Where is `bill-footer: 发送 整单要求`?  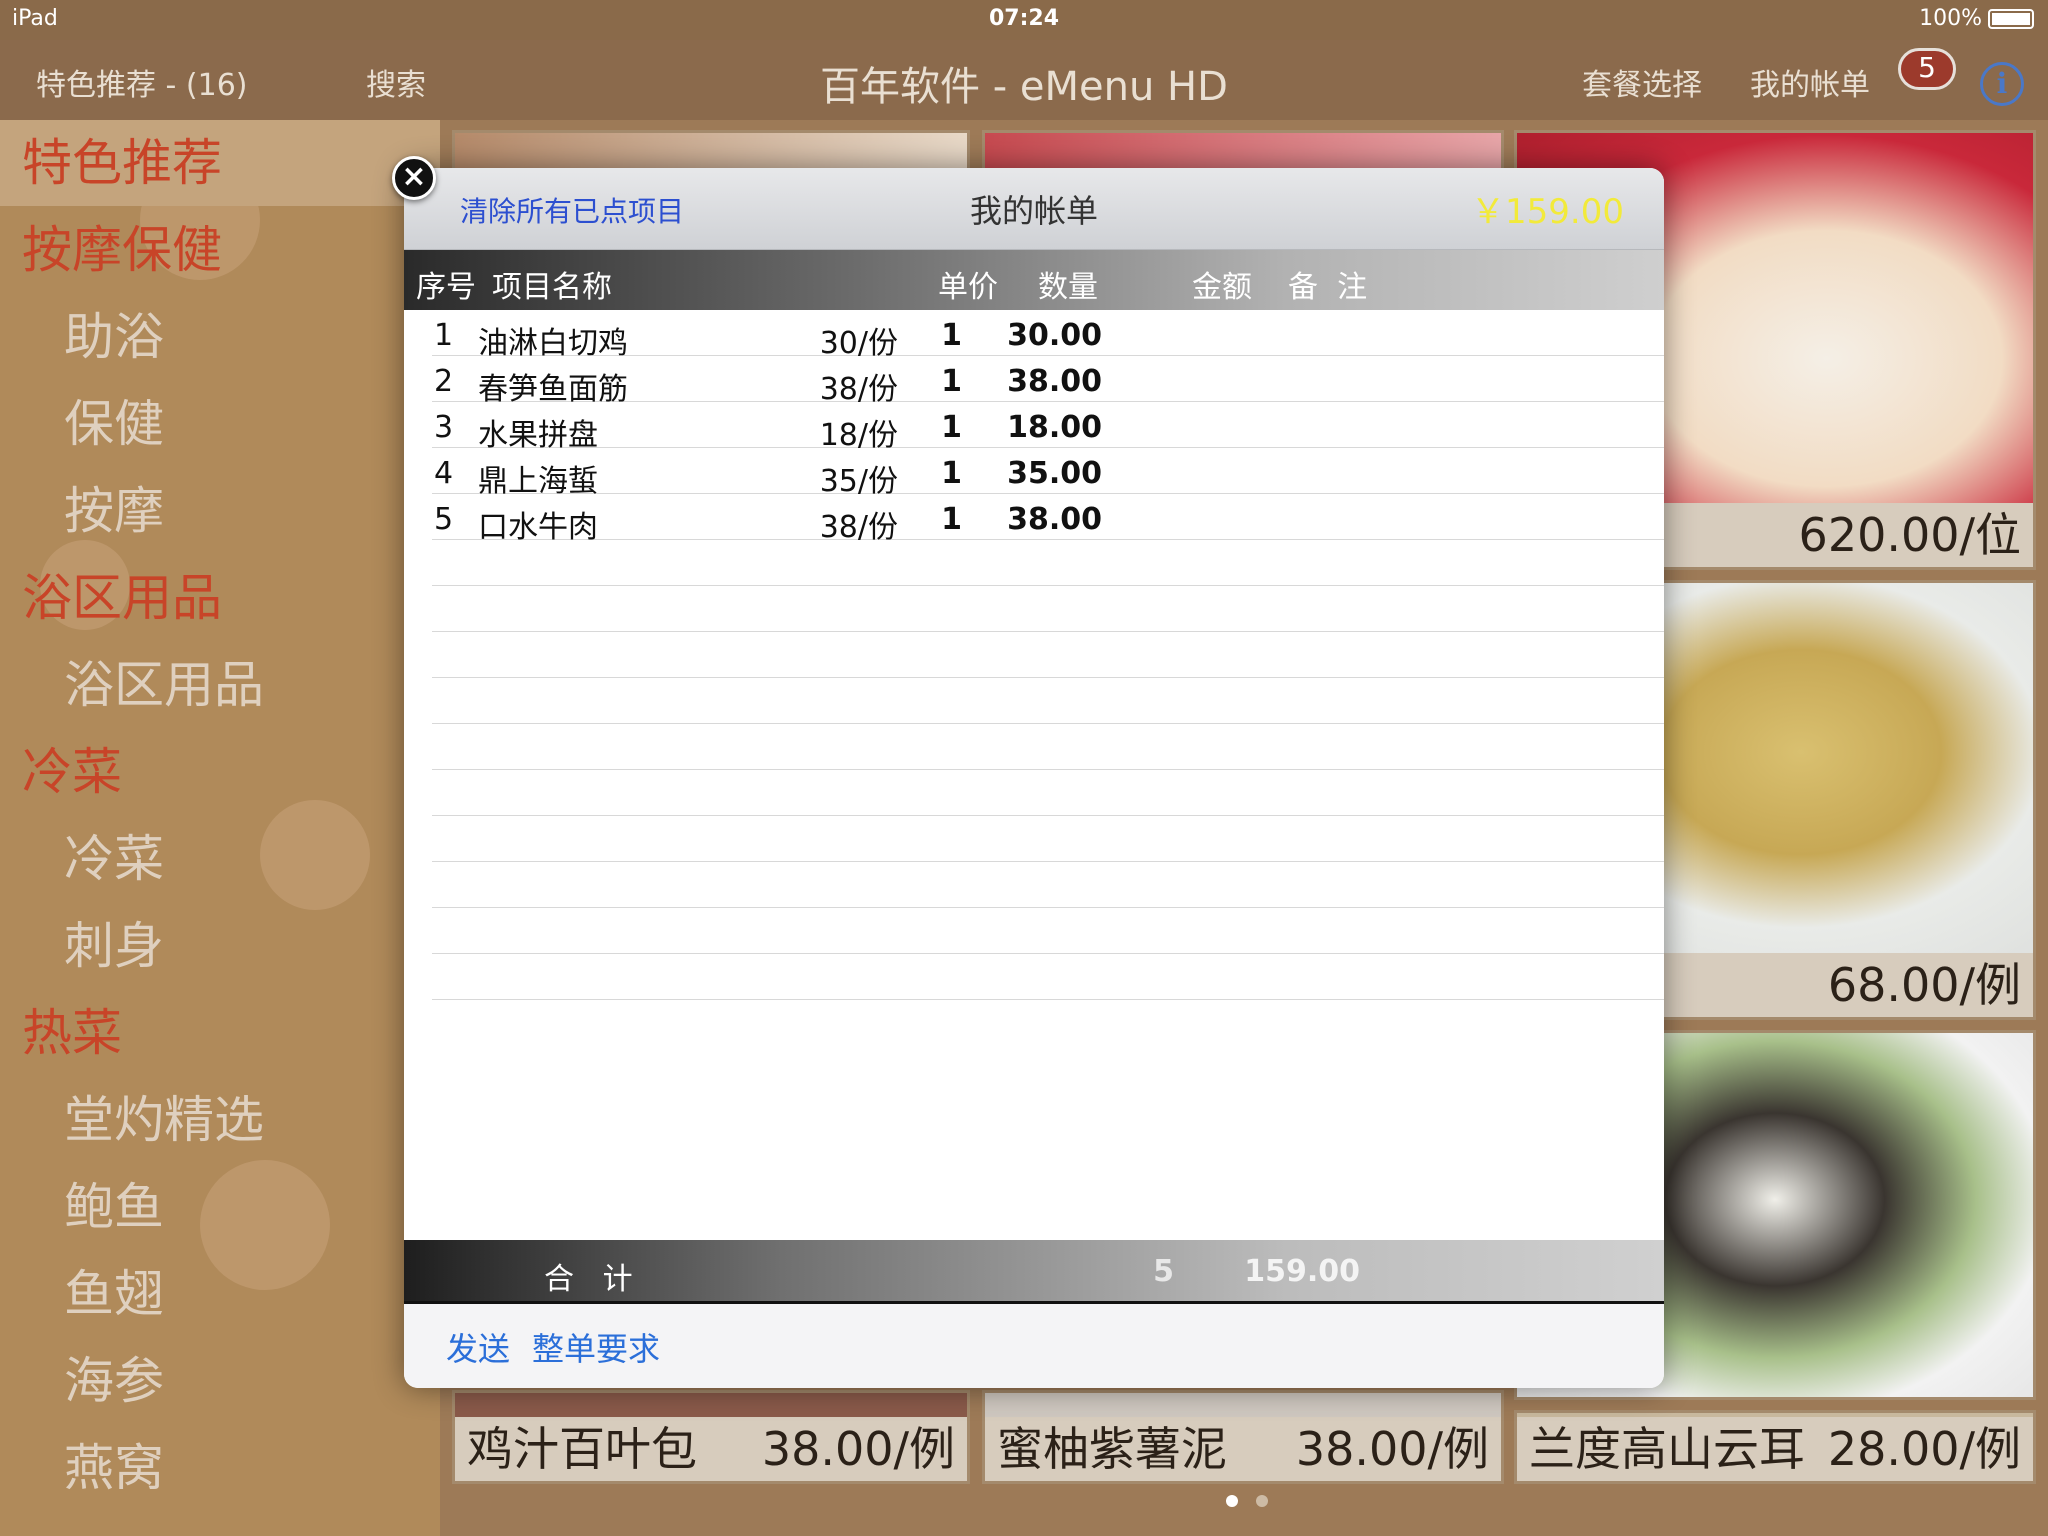 bill-footer: 发送 整单要求 is located at coordinates (1034, 1346).